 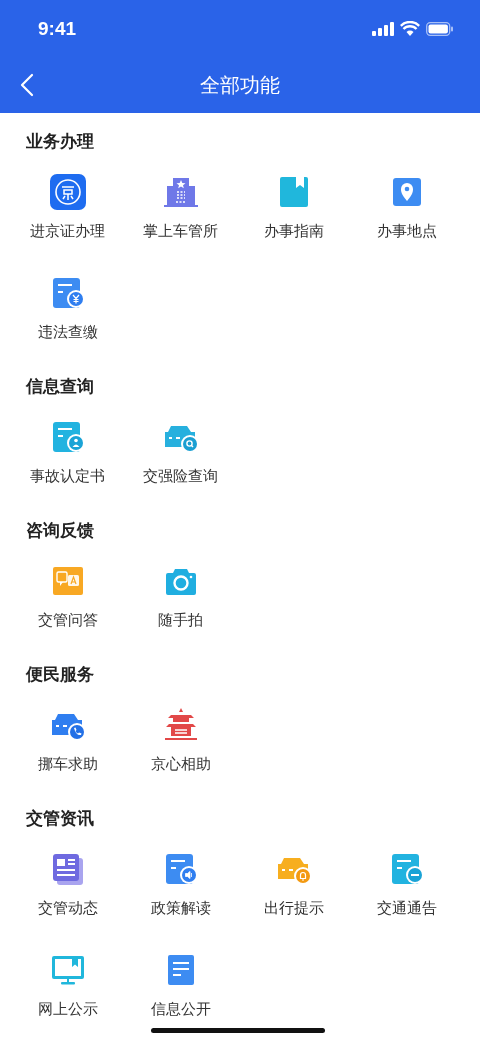 I want to click on page-title: 全部功能, so click(x=240, y=85).